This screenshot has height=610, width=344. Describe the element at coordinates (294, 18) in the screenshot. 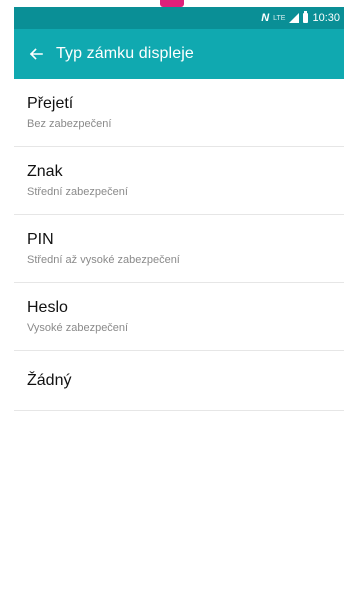

I see `signal-icon` at that location.